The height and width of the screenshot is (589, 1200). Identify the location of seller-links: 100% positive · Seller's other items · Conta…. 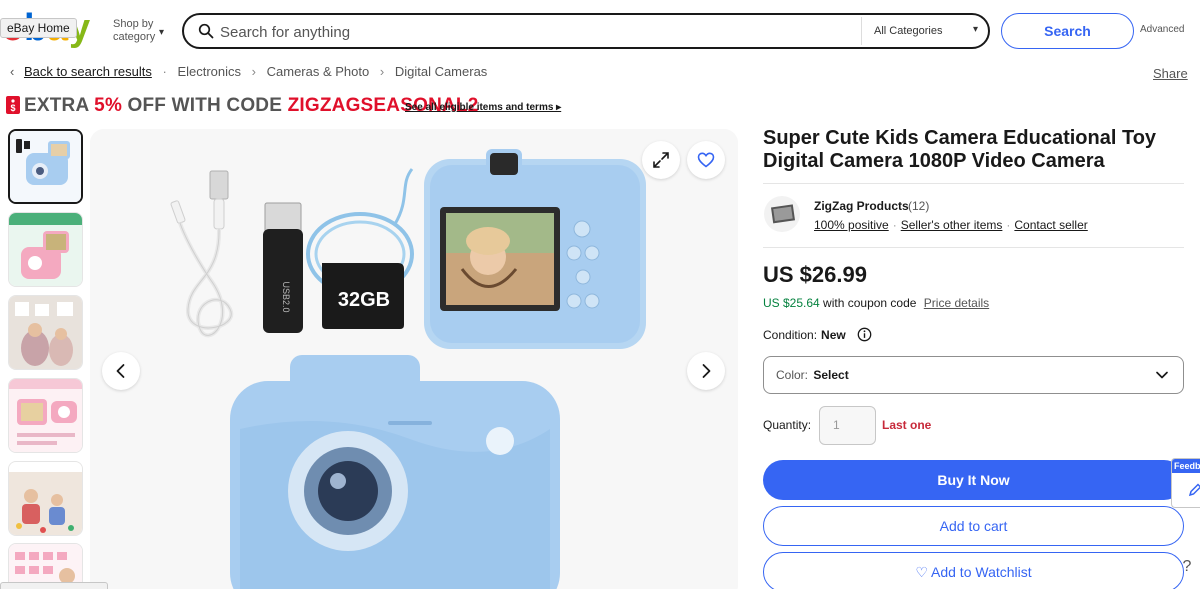
(951, 225).